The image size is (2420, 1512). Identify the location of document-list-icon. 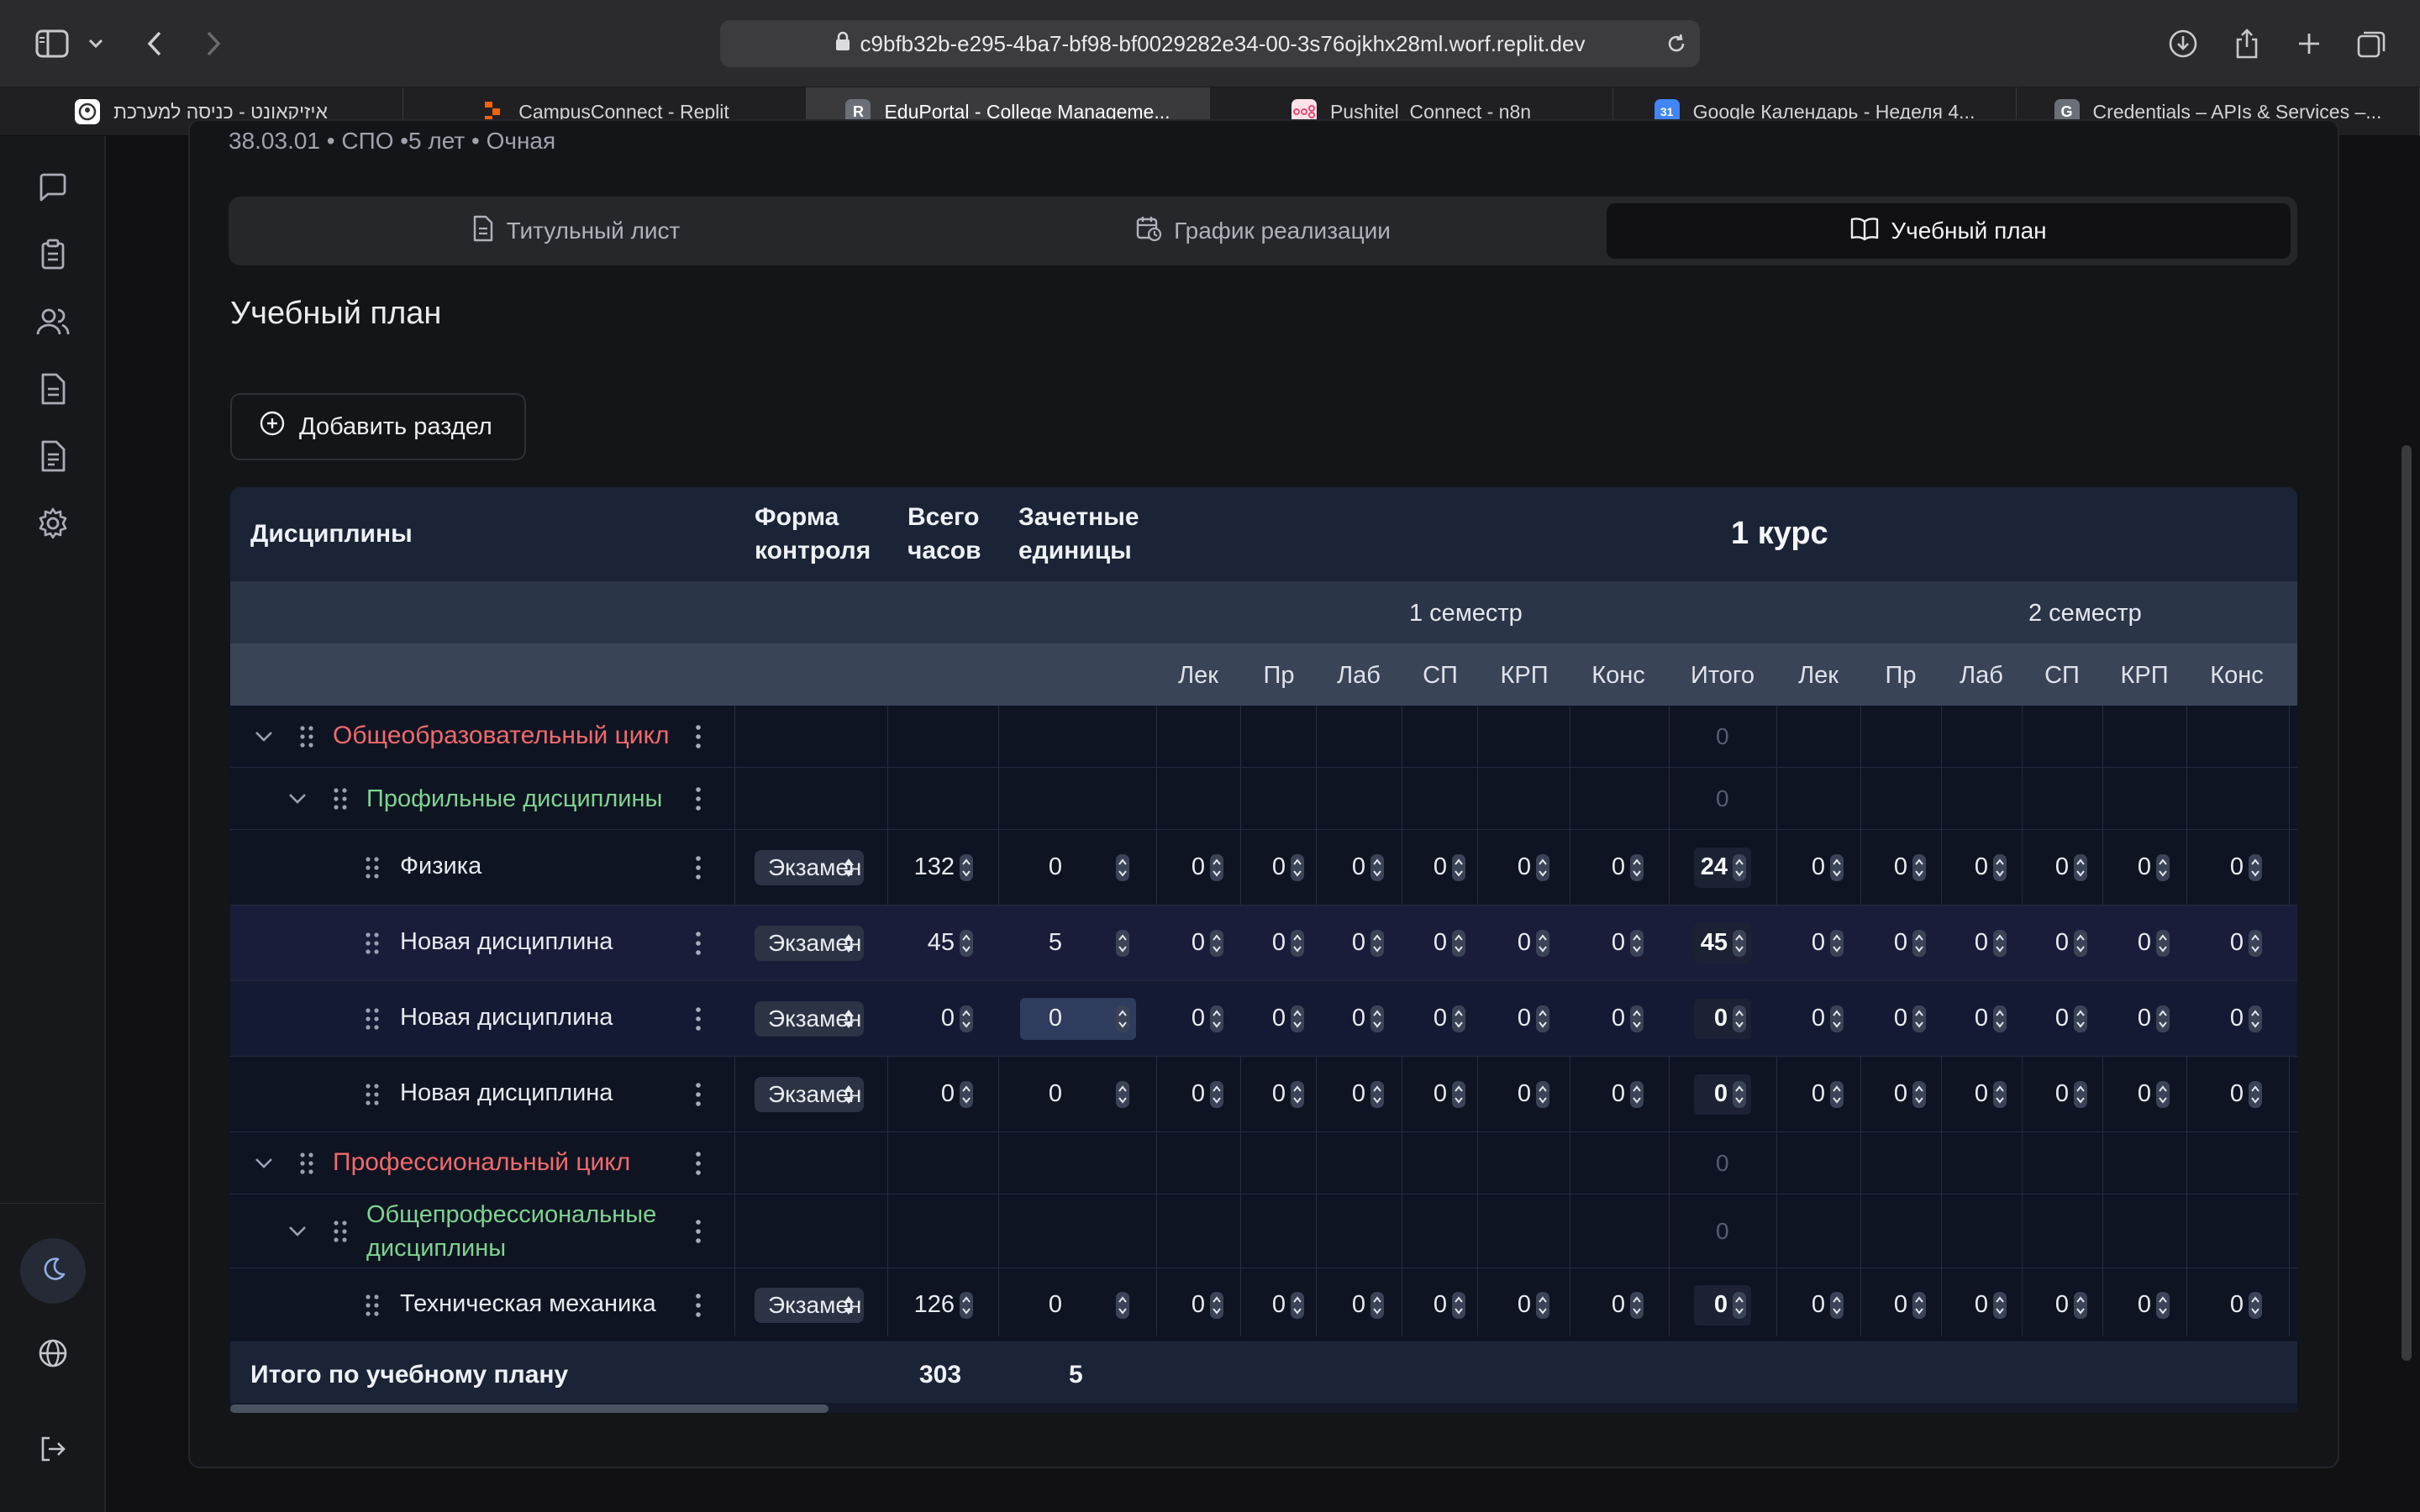
(53, 456).